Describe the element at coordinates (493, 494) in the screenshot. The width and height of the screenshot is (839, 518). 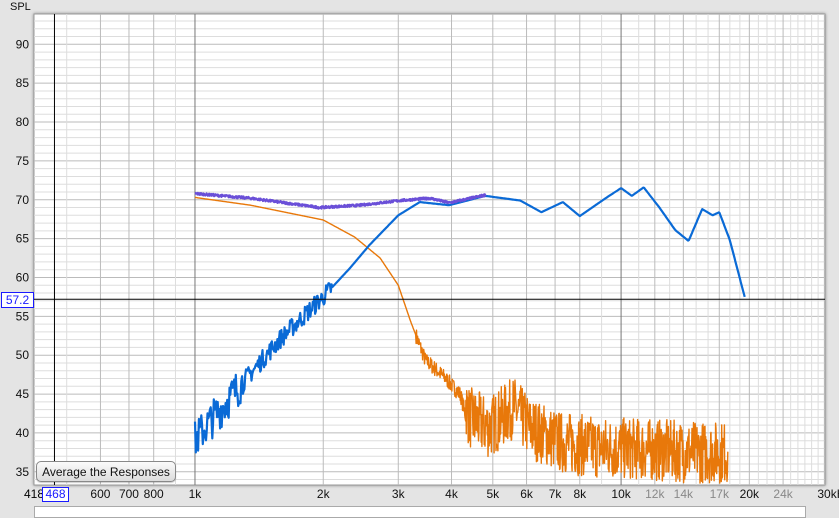
I see `x-tick-label: 5k` at that location.